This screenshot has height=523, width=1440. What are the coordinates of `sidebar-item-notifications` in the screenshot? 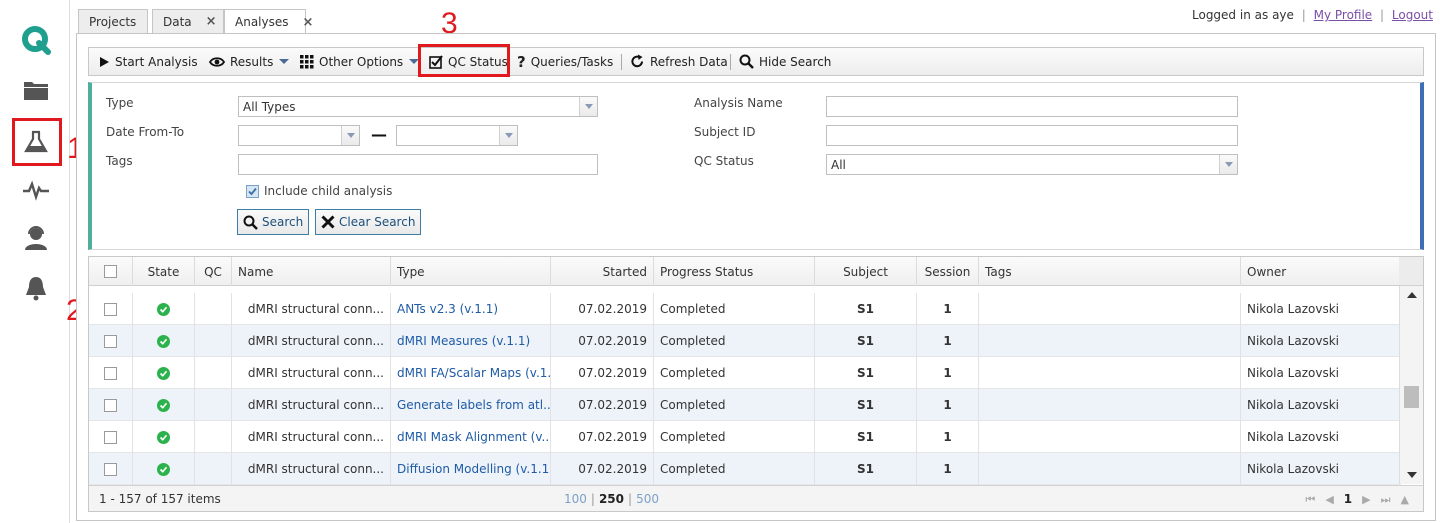 It's located at (36, 288).